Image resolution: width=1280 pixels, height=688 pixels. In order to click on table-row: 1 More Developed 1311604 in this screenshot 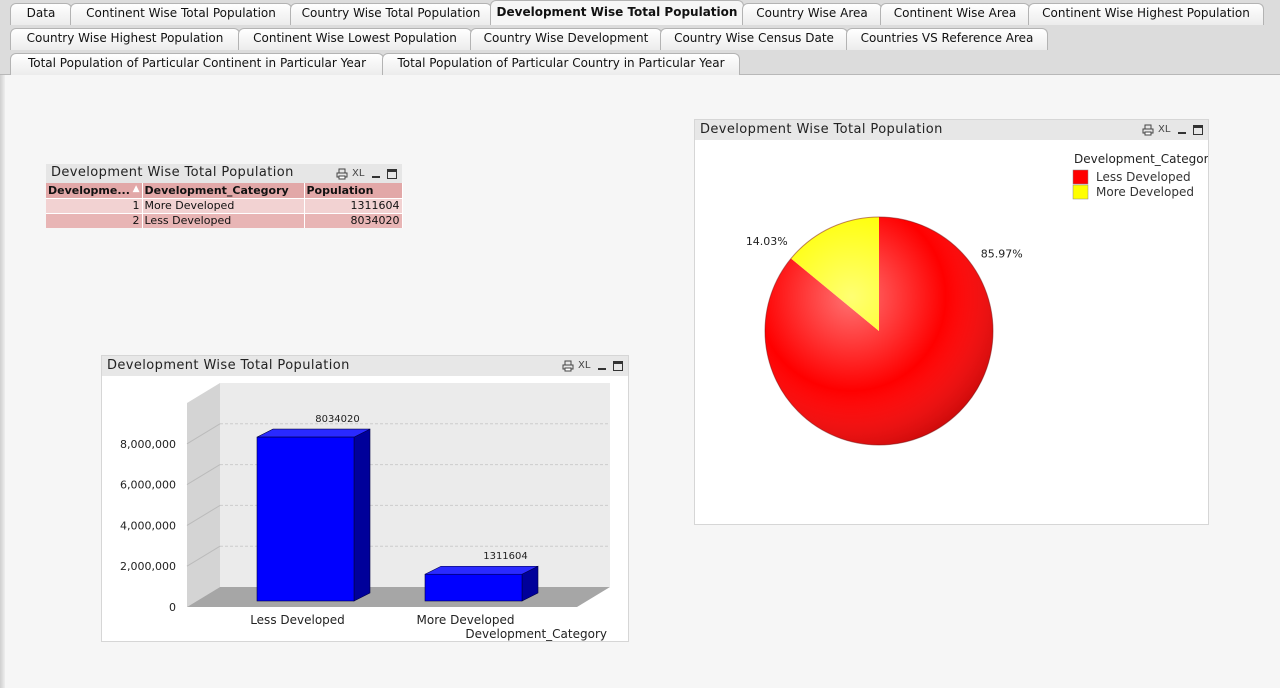, I will do `click(224, 205)`.